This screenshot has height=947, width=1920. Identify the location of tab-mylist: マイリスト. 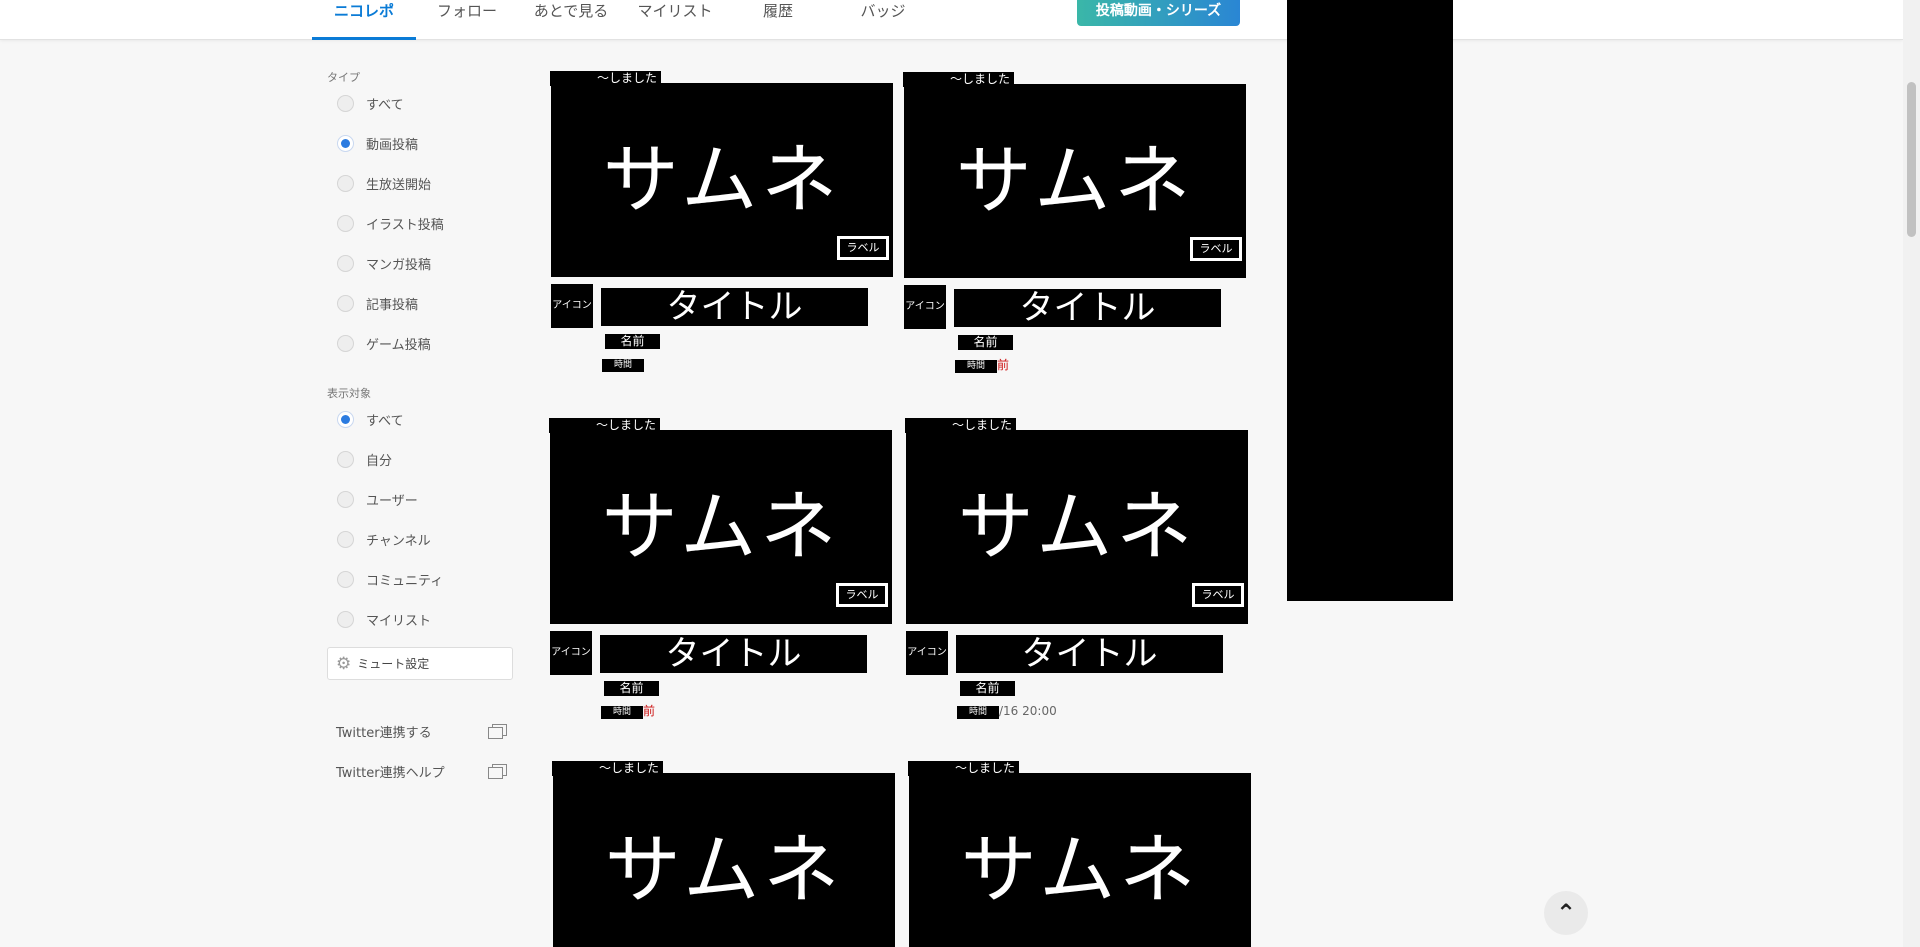
(675, 20).